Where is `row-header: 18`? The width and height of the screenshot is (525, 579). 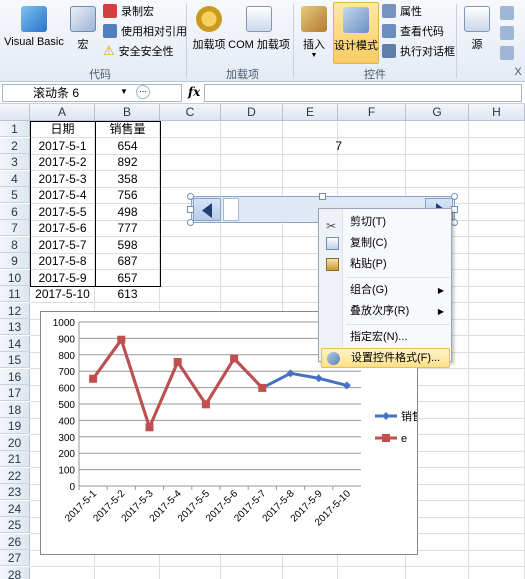
row-header: 18 is located at coordinates (15, 409).